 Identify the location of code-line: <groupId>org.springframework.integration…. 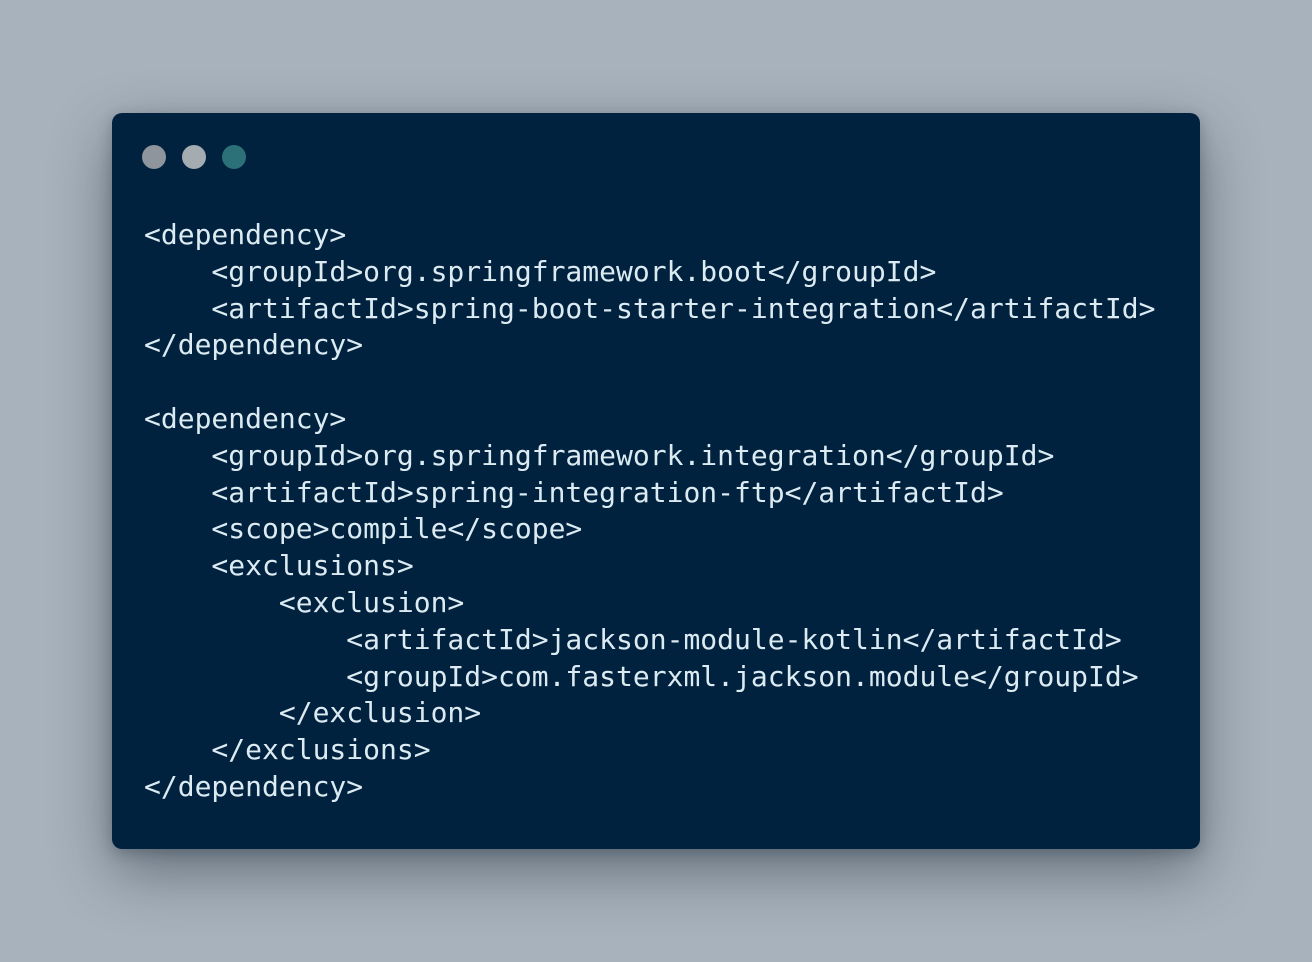
(599, 455).